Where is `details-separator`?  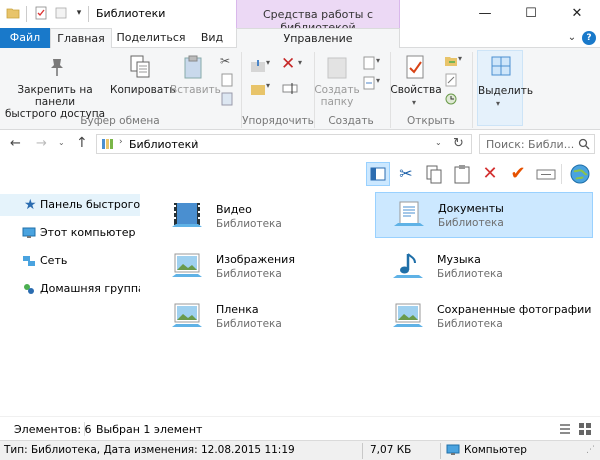 details-separator is located at coordinates (440, 451).